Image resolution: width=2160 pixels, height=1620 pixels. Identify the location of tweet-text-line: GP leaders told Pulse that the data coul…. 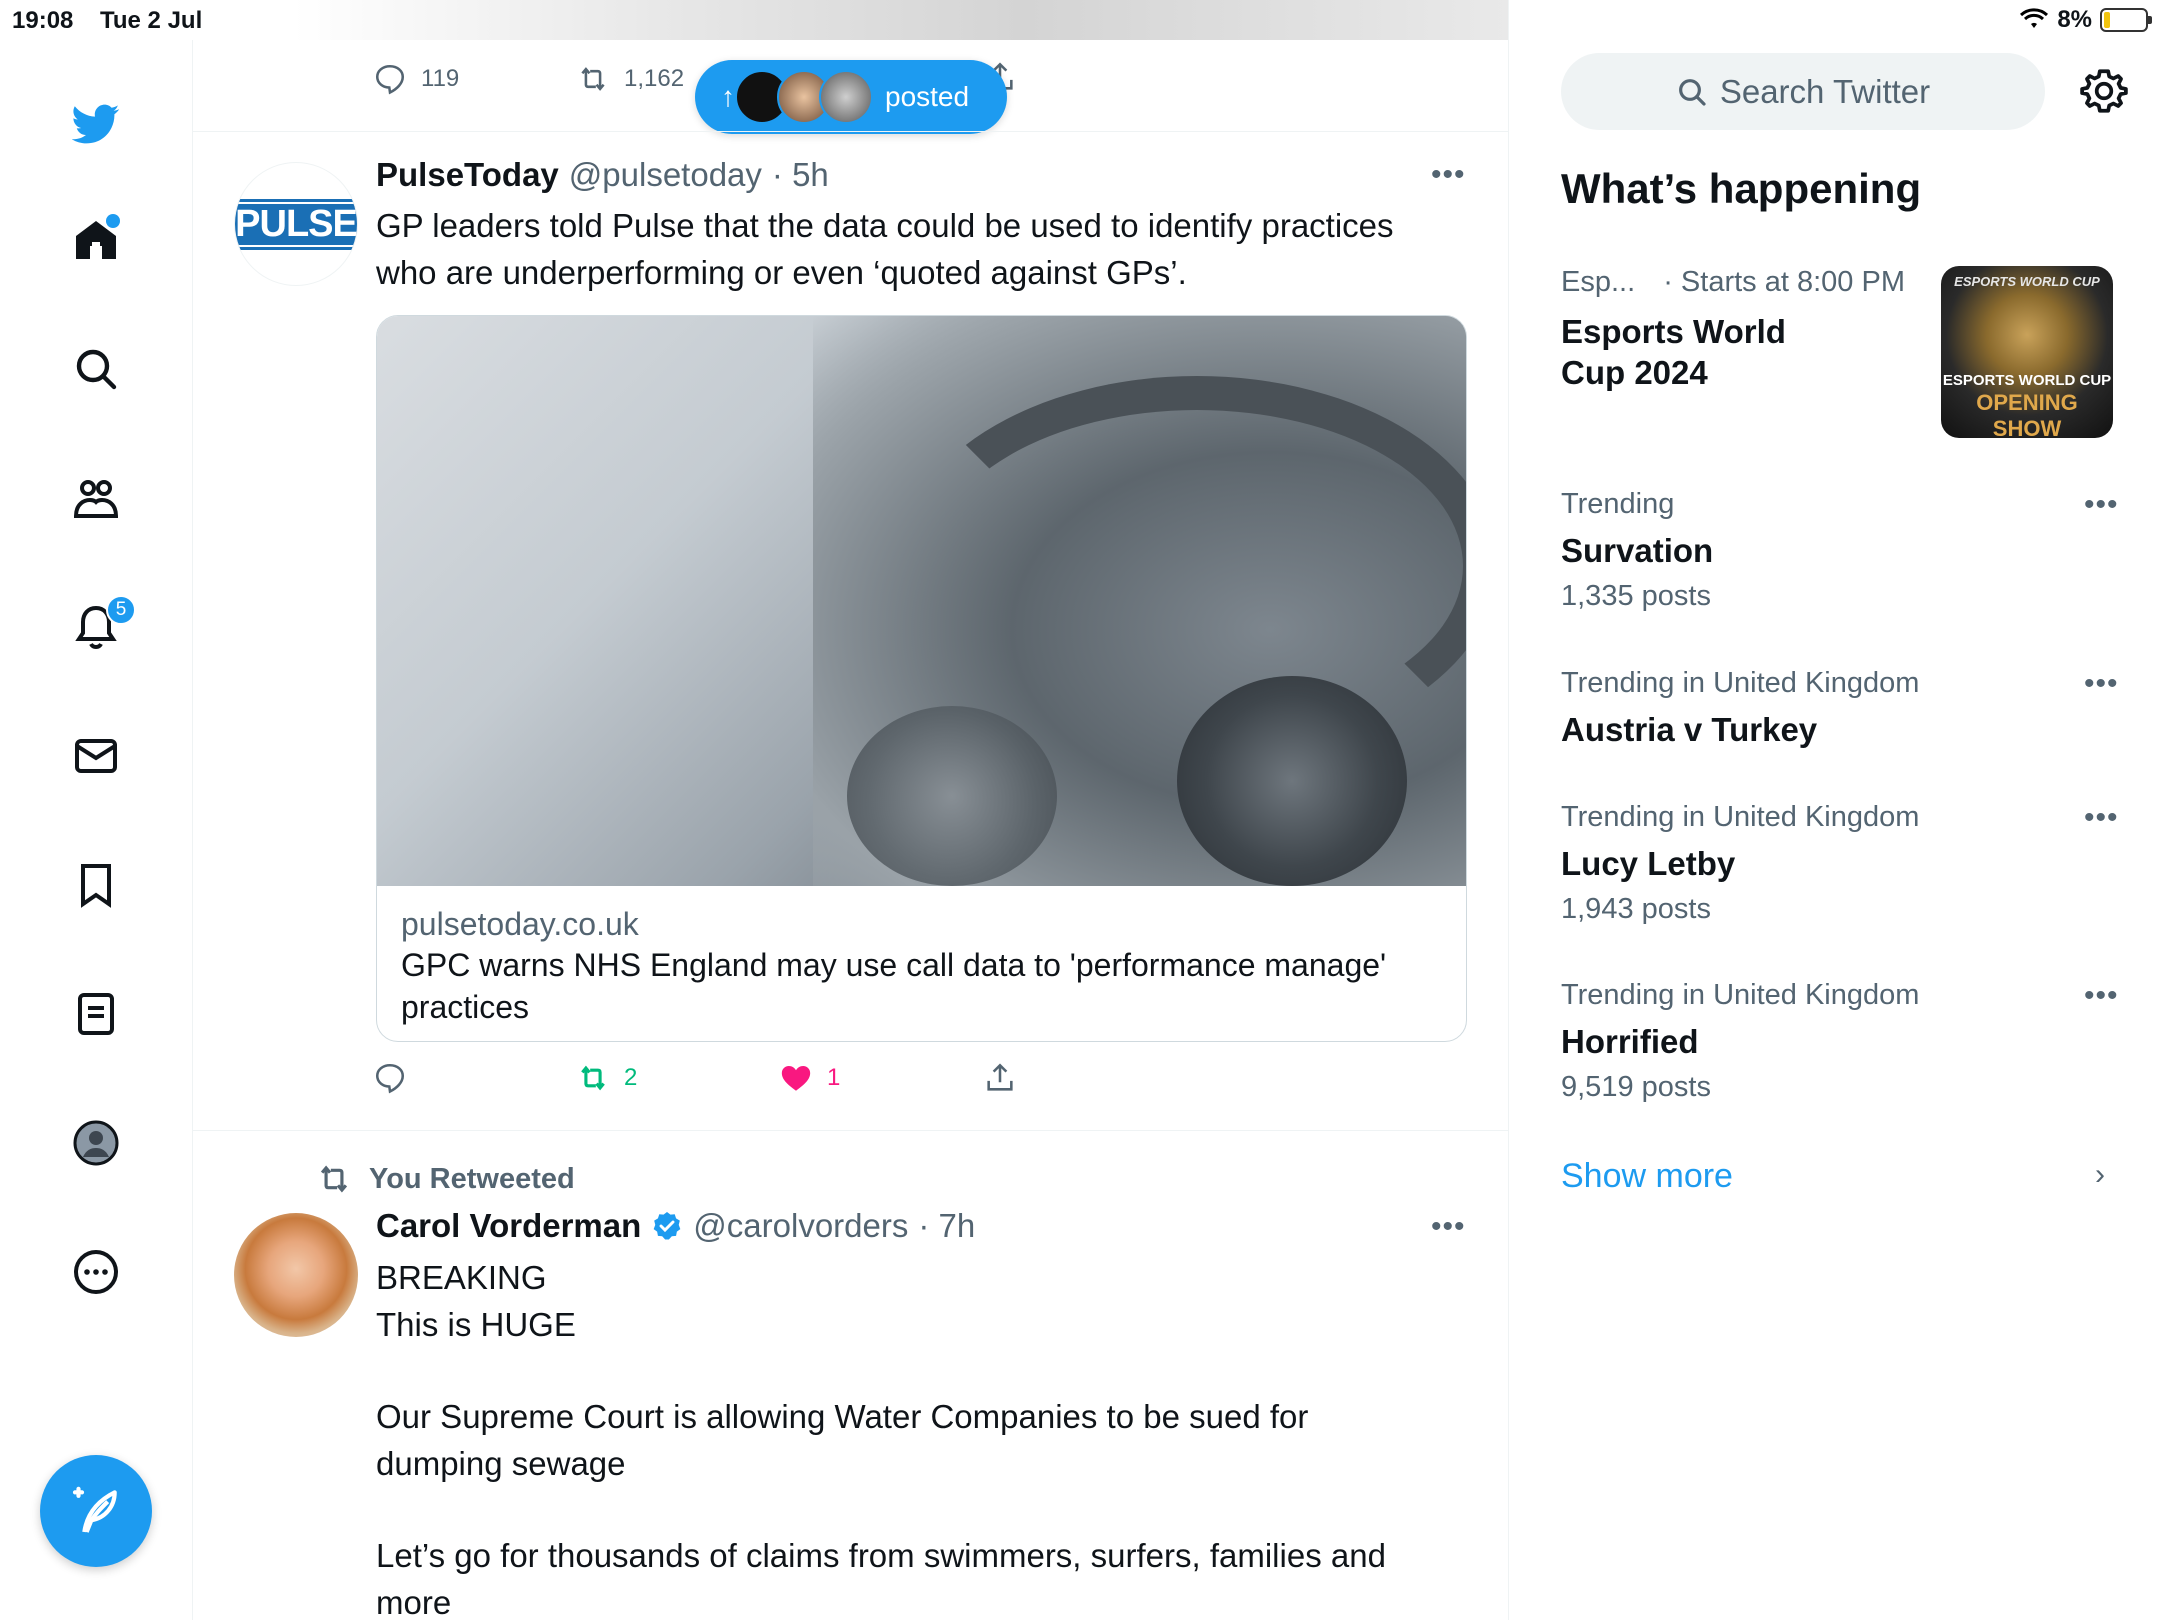
(885, 225).